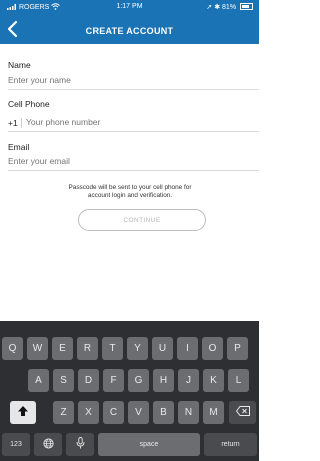  Describe the element at coordinates (129, 7) in the screenshot. I see `status-bar: ROGERS 1:17 PM ➚ ✱ 81%` at that location.